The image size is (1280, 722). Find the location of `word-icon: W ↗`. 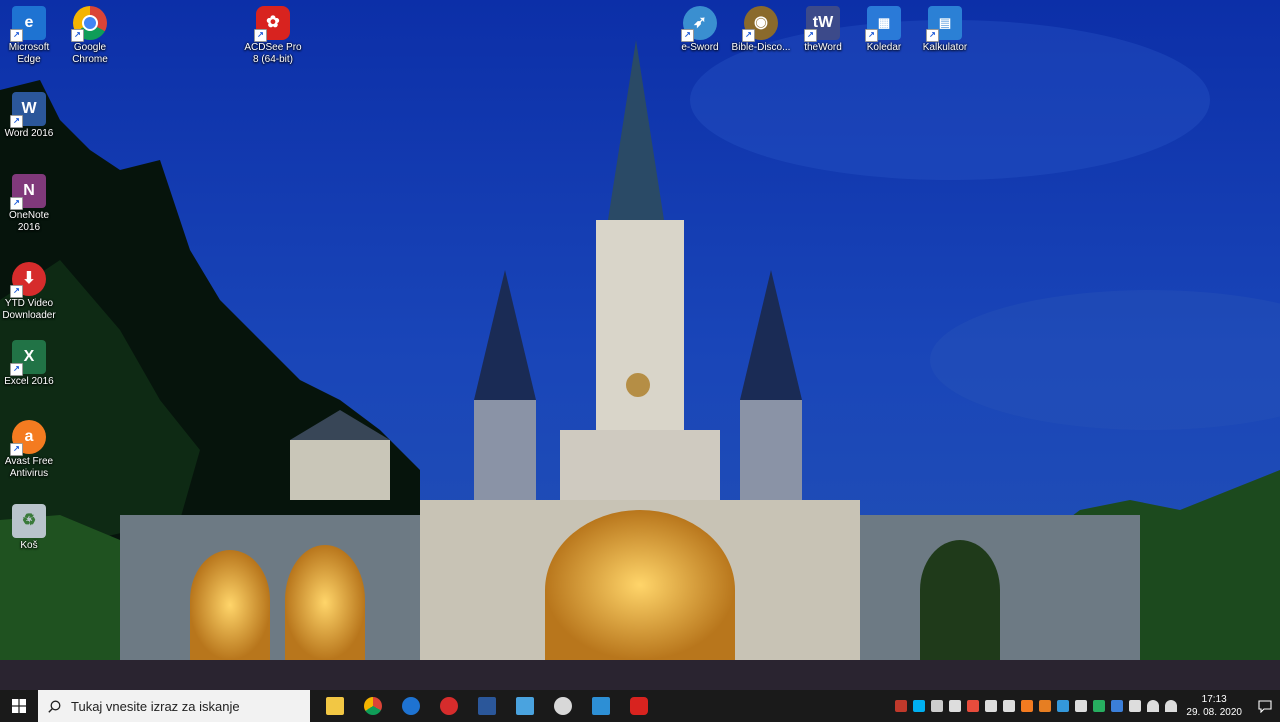

word-icon: W ↗ is located at coordinates (28, 110).